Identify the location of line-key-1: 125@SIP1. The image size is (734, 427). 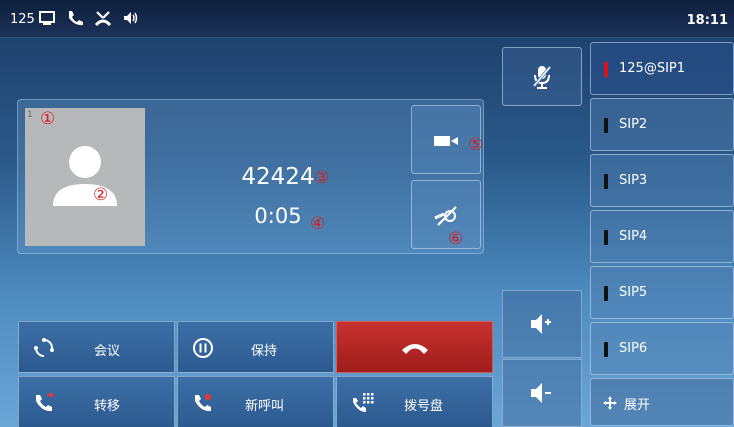
(662, 68).